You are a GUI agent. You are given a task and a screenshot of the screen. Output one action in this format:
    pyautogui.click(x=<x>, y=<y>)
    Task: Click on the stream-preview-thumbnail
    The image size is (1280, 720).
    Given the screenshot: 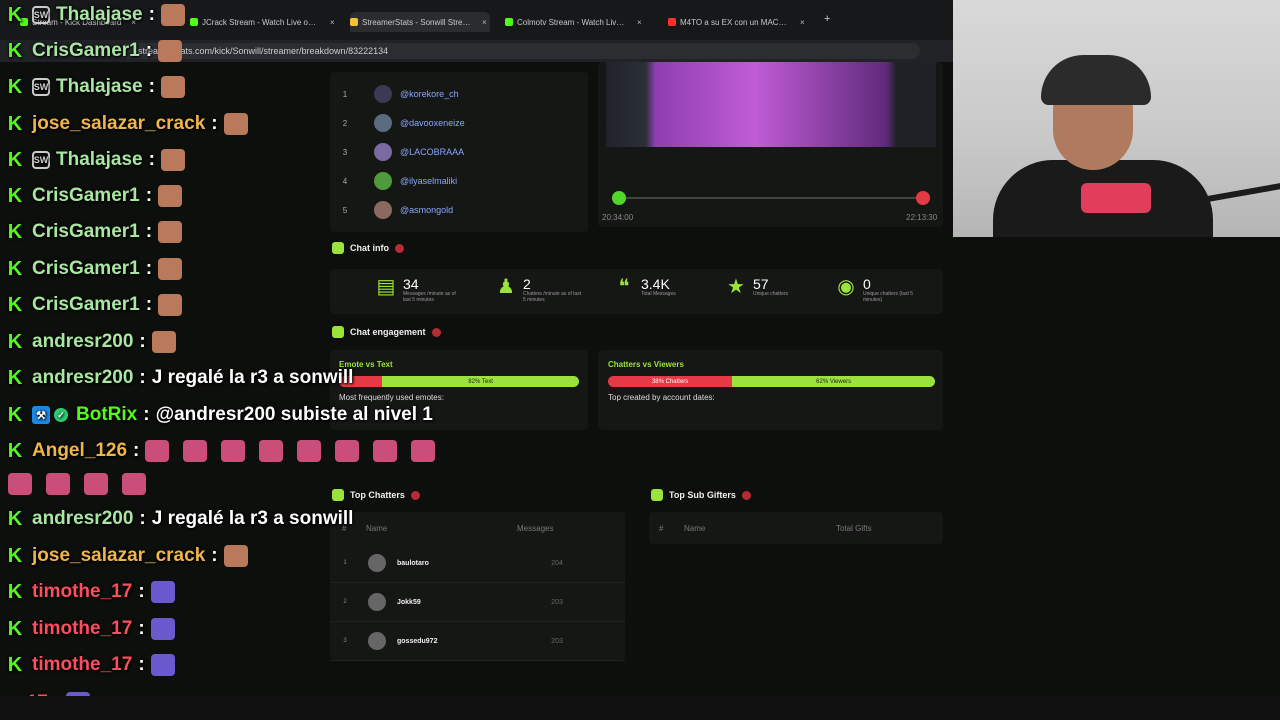 What is the action you would take?
    pyautogui.click(x=771, y=104)
    